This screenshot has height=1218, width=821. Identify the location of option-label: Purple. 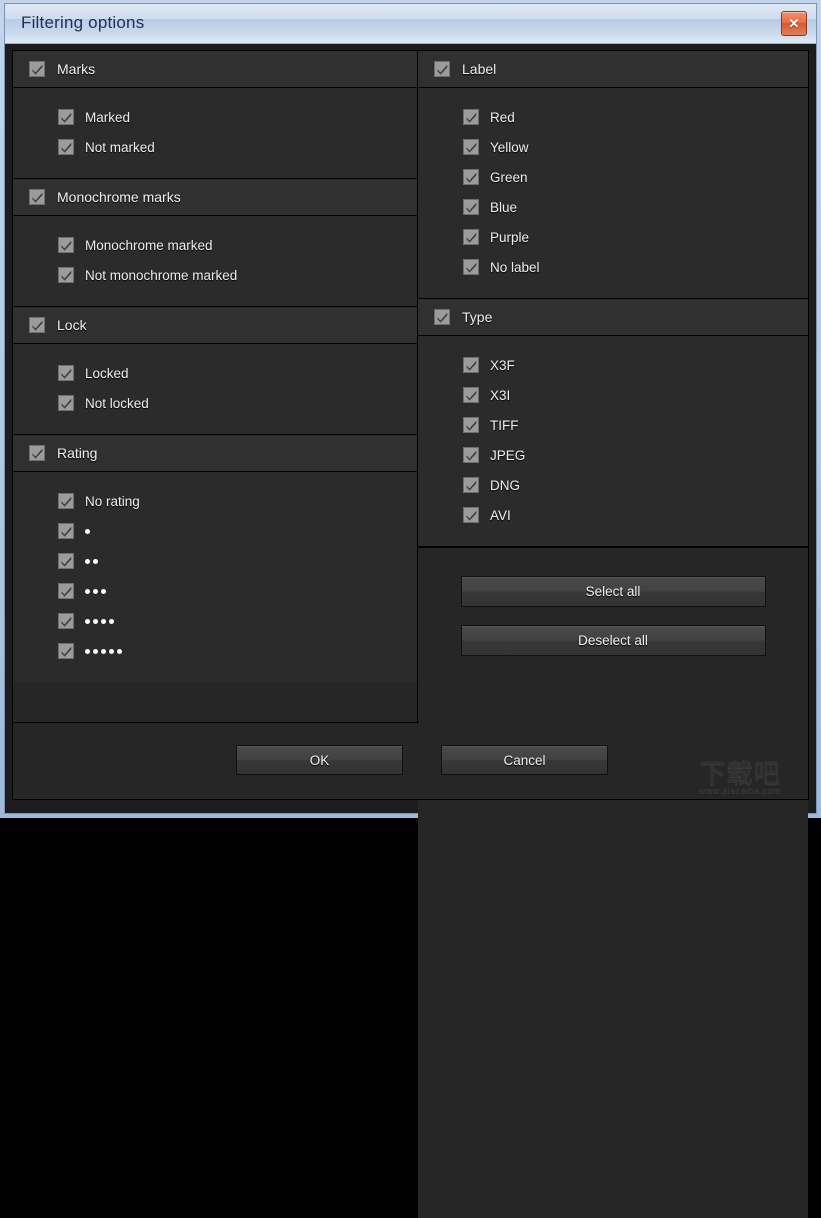
(510, 237).